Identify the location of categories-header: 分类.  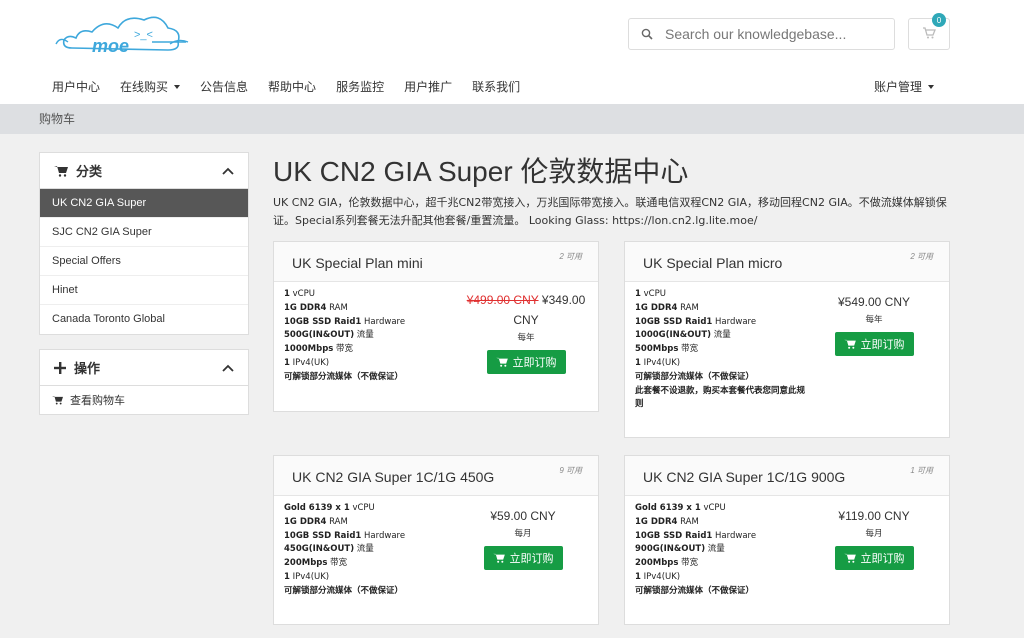
(144, 171).